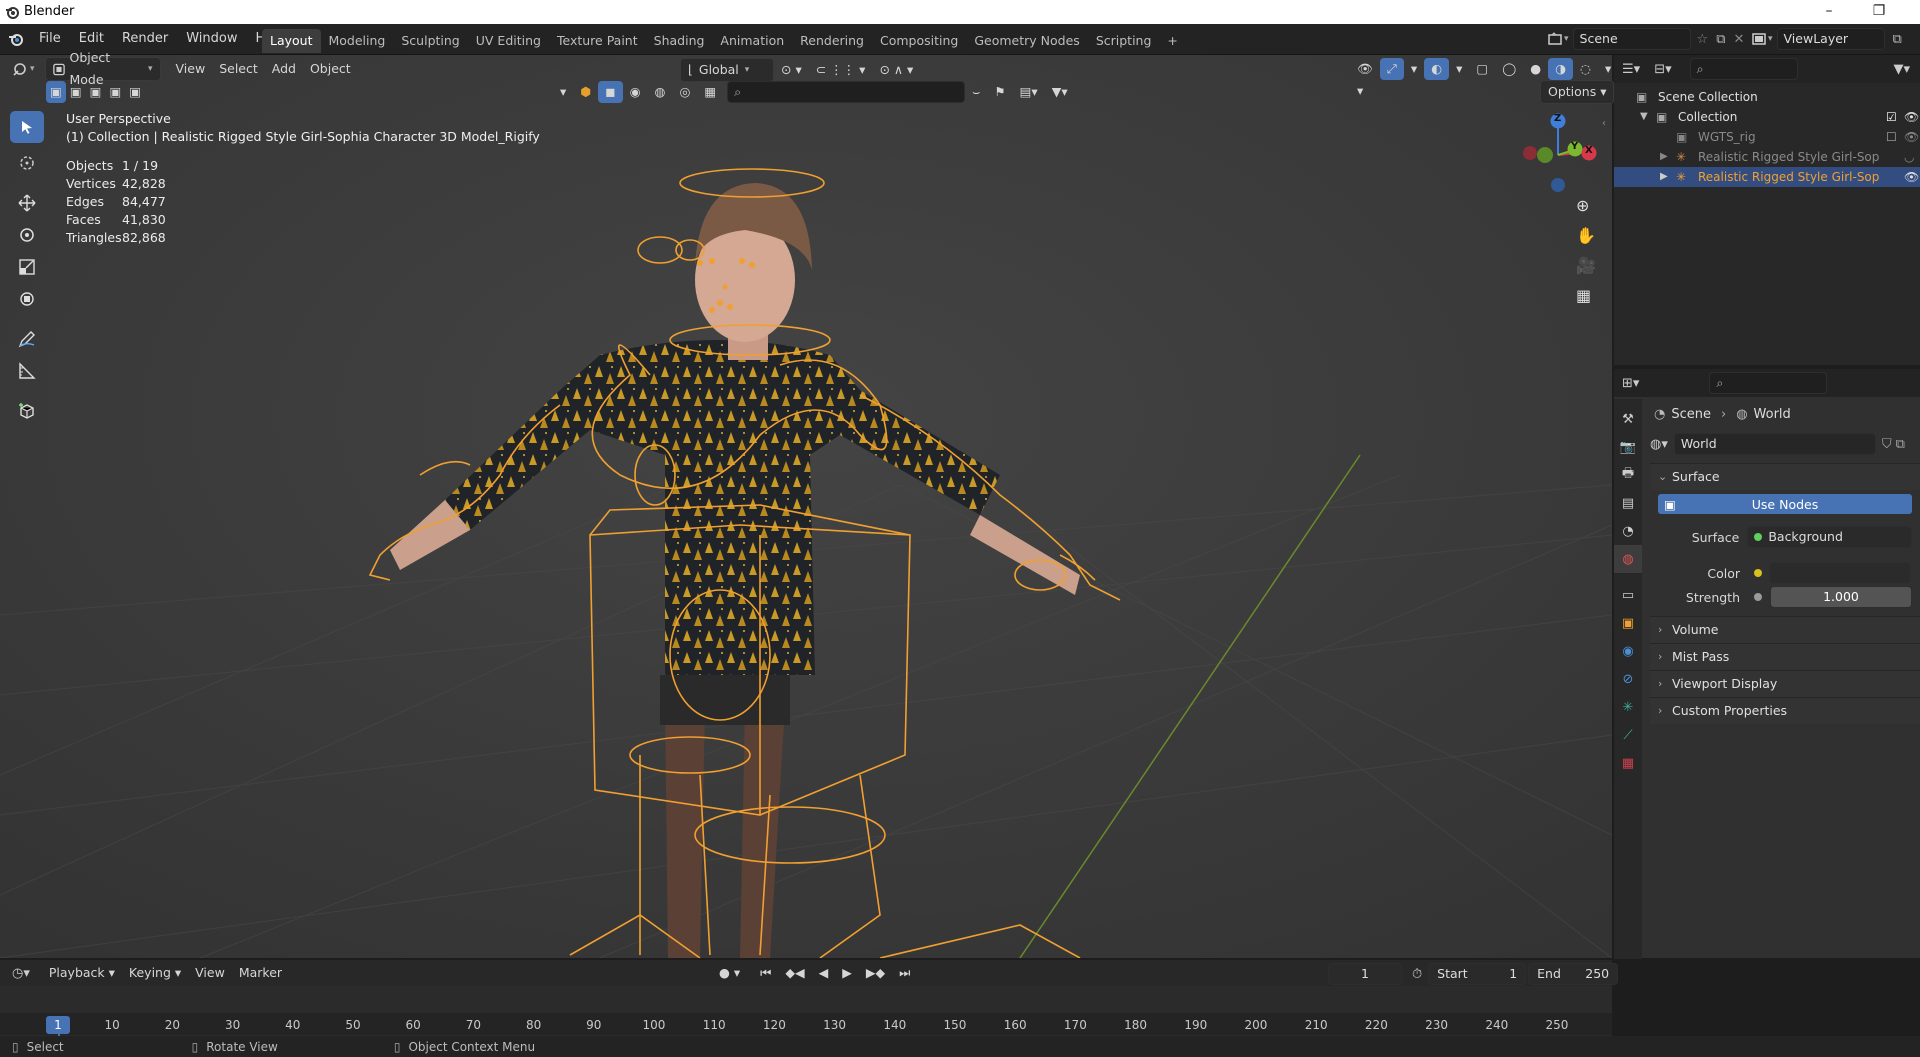 This screenshot has width=1920, height=1057. Describe the element at coordinates (1558, 155) in the screenshot. I see `navigation-gizmo: Z Y X` at that location.